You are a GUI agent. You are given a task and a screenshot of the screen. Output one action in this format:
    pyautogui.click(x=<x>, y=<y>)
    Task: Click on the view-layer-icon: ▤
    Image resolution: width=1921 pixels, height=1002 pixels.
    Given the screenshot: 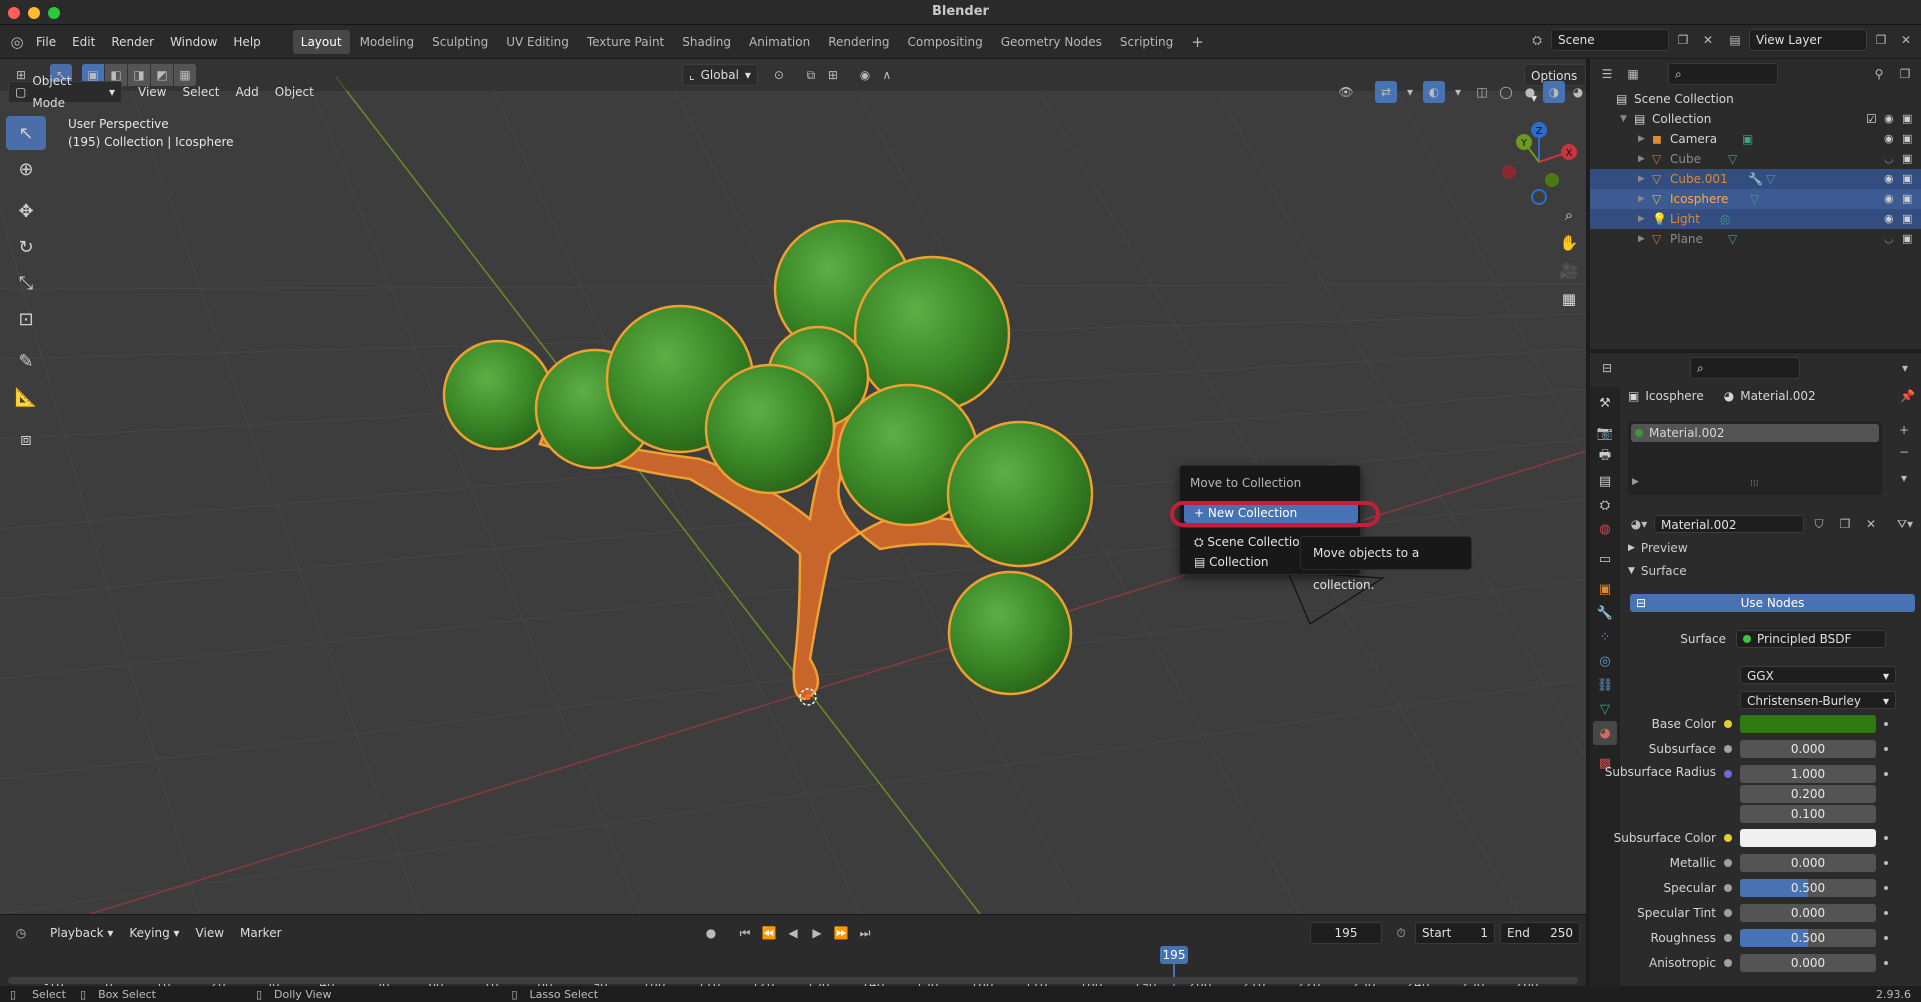 What is the action you would take?
    pyautogui.click(x=1735, y=40)
    